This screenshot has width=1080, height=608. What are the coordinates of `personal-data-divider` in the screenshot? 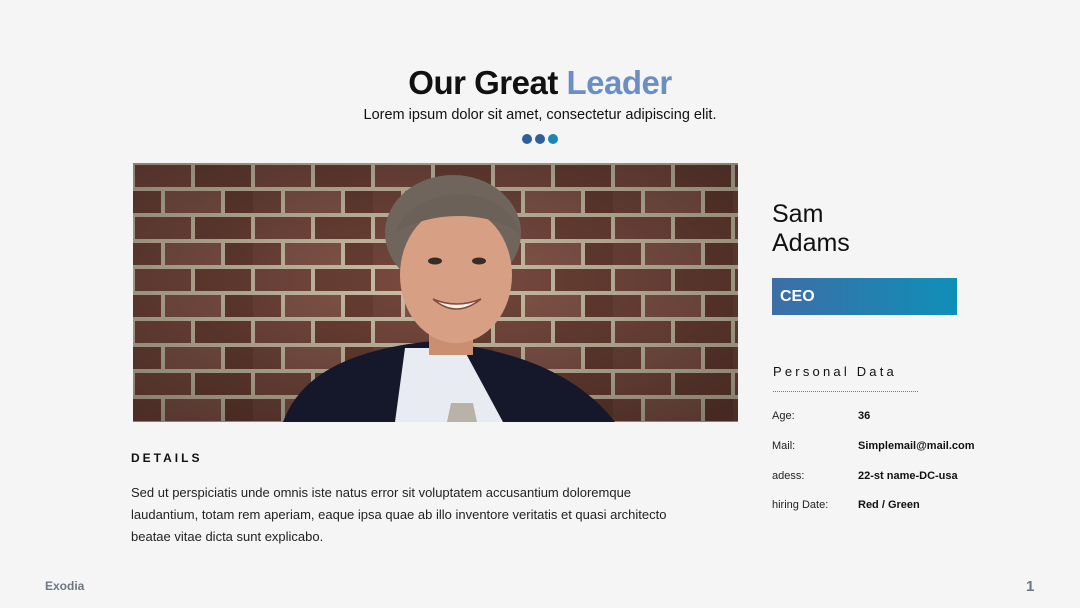 It's located at (845, 391).